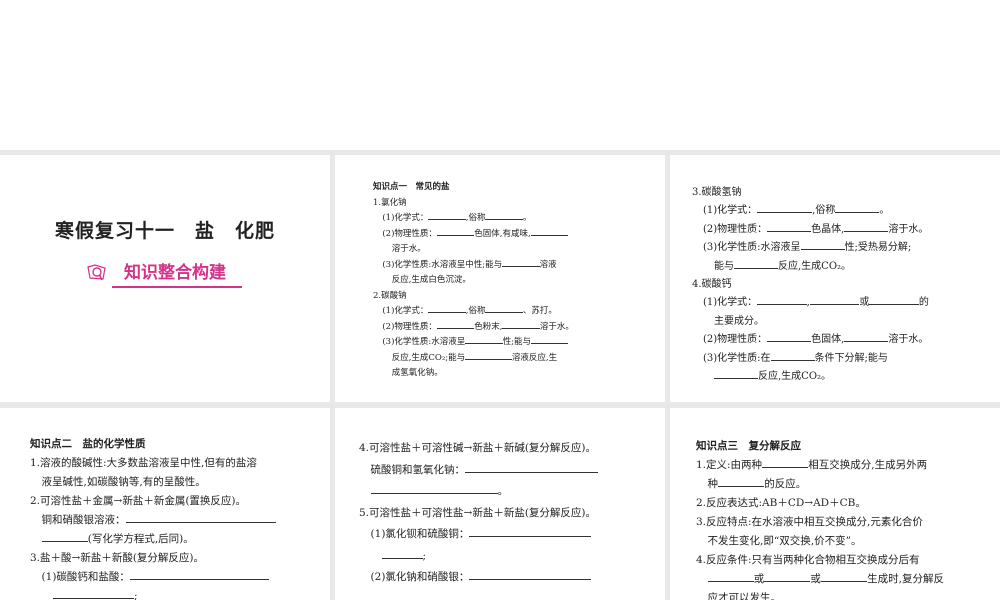  I want to click on section-heading: 知识点三 复分解反应, so click(748, 446).